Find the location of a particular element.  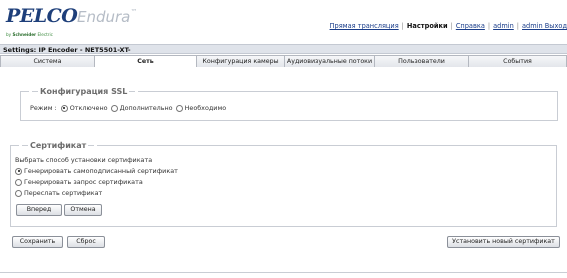

ssl-mode-optional-option: Дополнительно is located at coordinates (141, 108).